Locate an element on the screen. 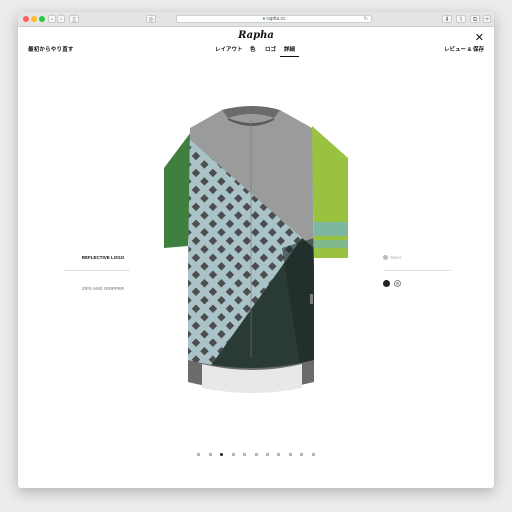 This screenshot has width=512, height=512. start-over-link: 最初からやり直す is located at coordinates (51, 49).